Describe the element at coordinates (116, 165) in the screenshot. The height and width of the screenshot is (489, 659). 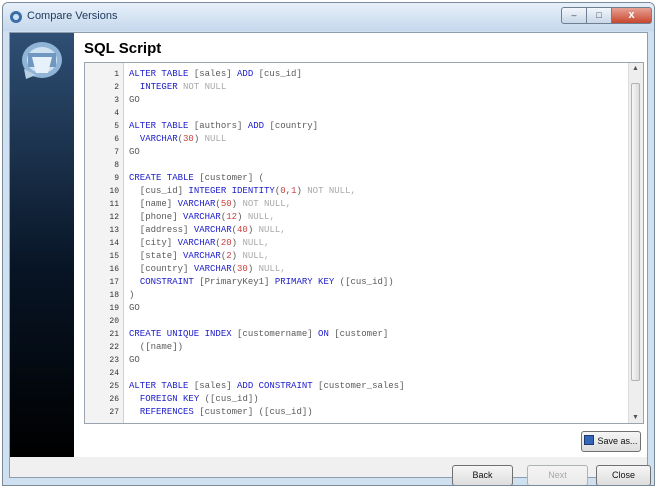
I see `line-number: 8` at that location.